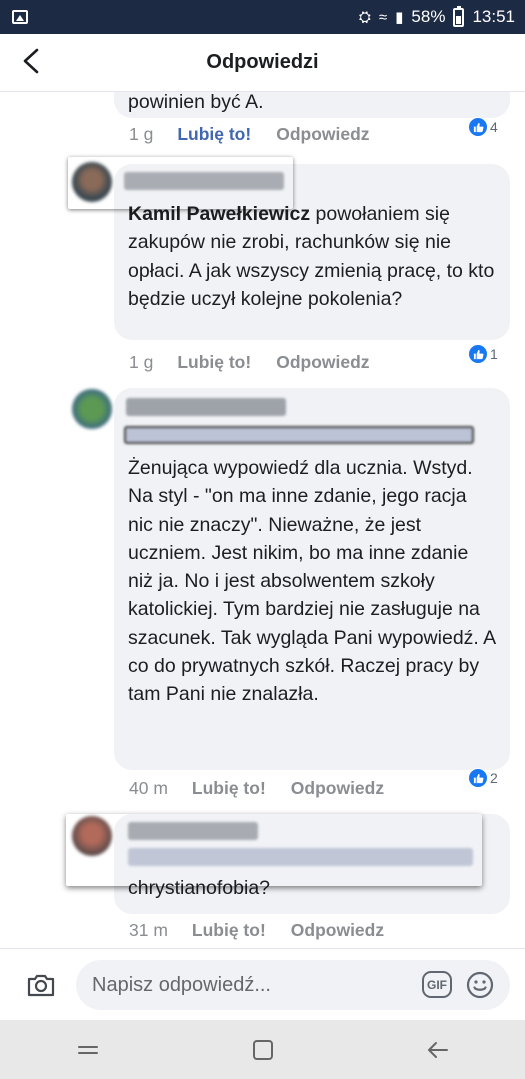 The image size is (525, 1079). What do you see at coordinates (437, 984) in the screenshot?
I see `gif-icon: GIF` at bounding box center [437, 984].